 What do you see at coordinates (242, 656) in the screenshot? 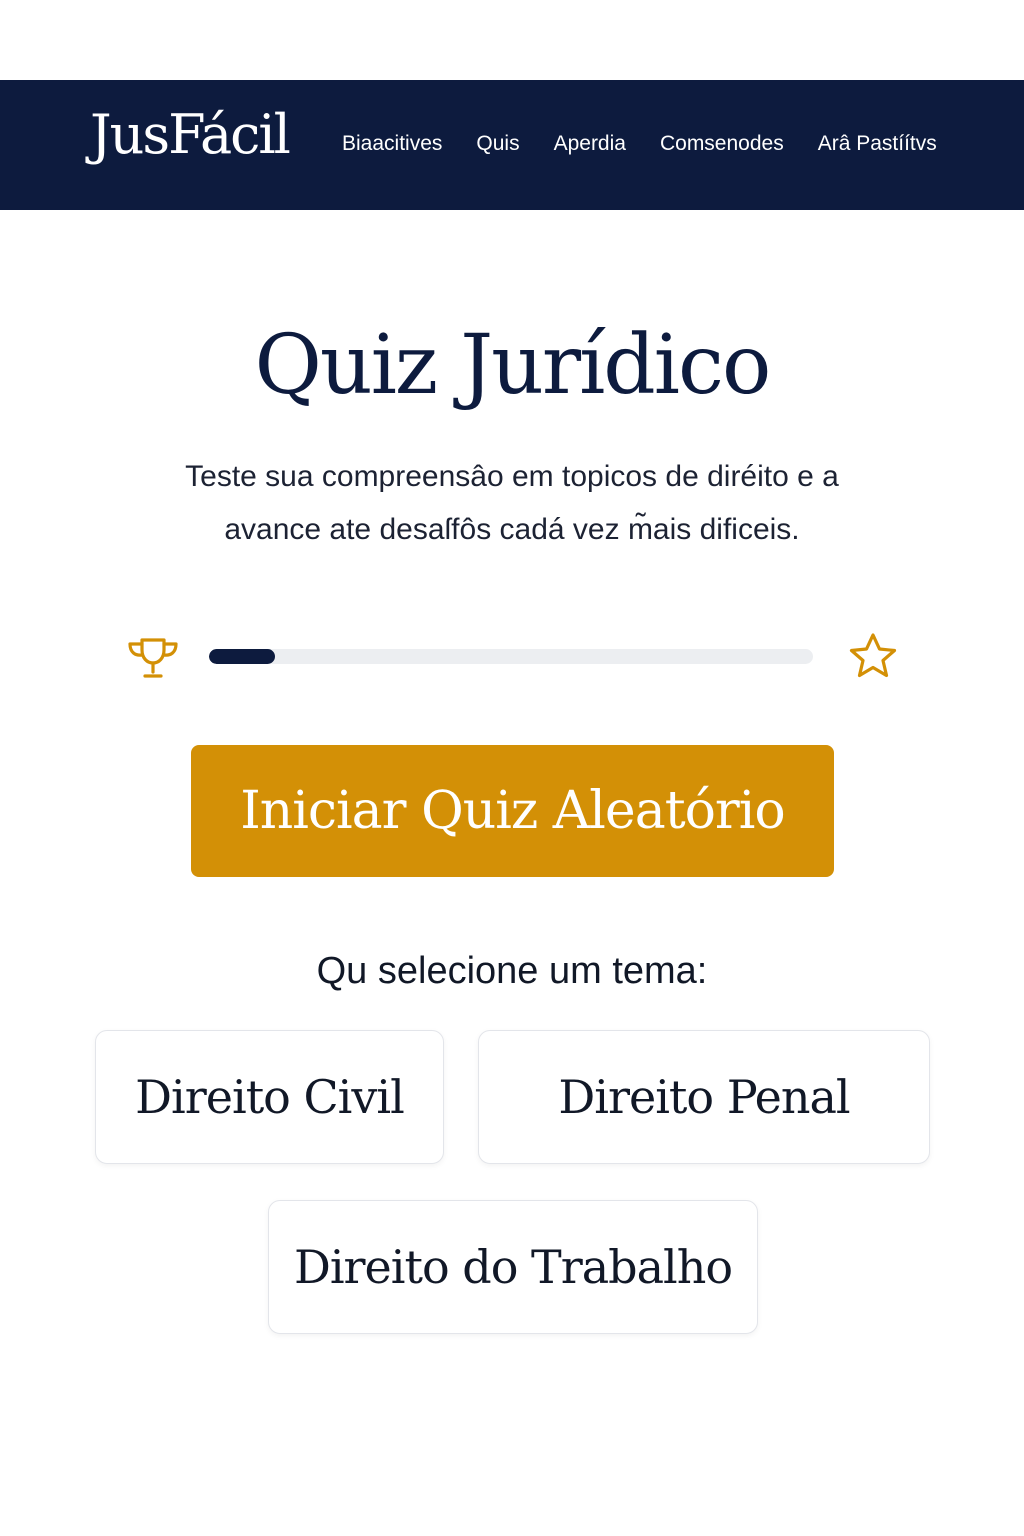
I see `progress-bar-fill` at bounding box center [242, 656].